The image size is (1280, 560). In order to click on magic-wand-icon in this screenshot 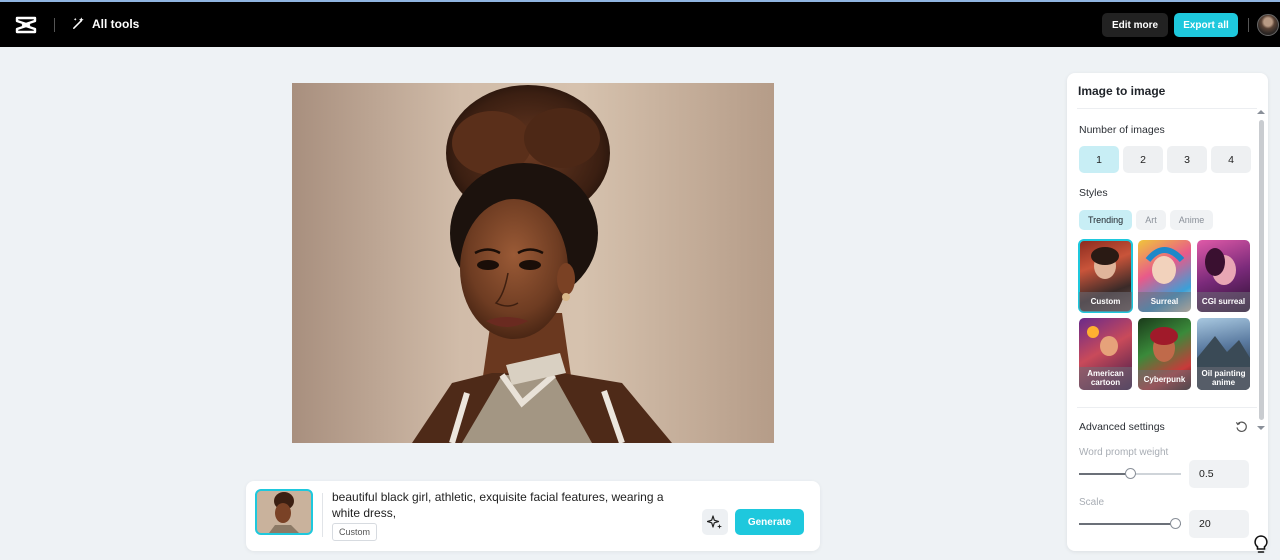, I will do `click(78, 23)`.